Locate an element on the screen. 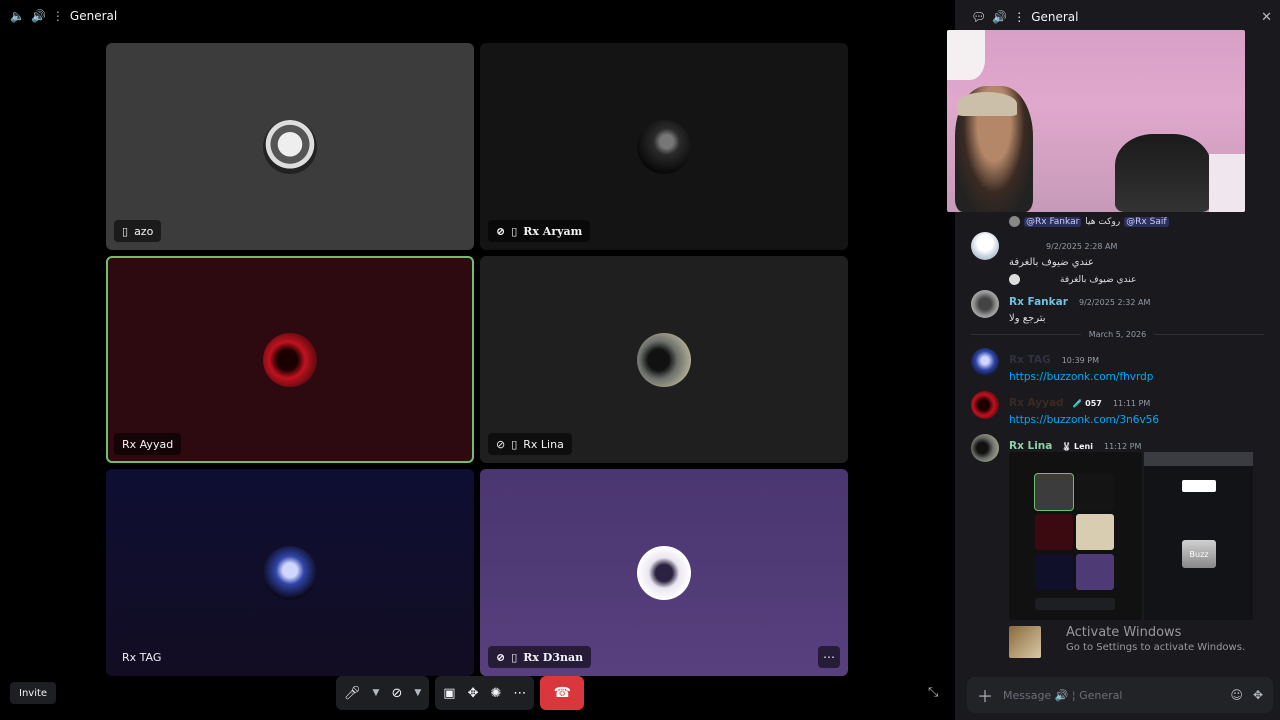 The height and width of the screenshot is (720, 1280). activity-group: ▣ ✥ ✺ ⋯ is located at coordinates (485, 693).